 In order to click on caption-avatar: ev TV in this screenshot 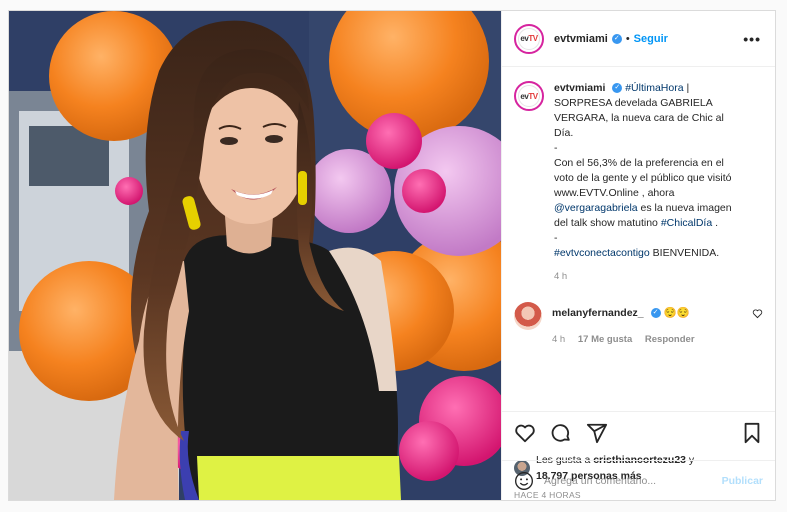, I will do `click(529, 96)`.